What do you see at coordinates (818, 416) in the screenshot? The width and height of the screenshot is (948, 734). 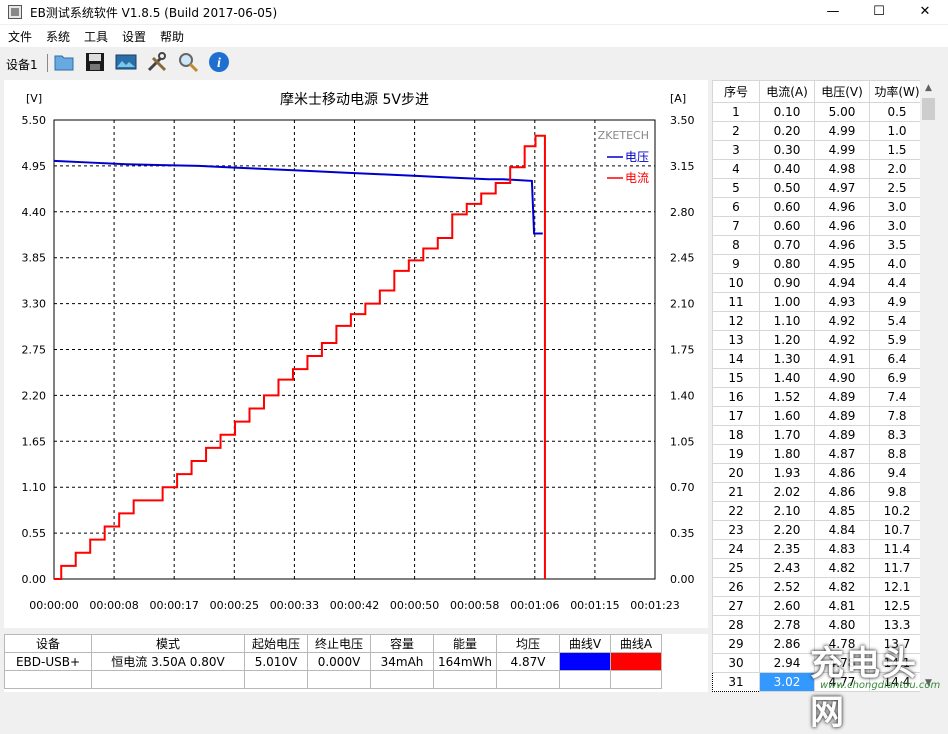 I see `table-row: 17 1.60 4.89 7.8` at bounding box center [818, 416].